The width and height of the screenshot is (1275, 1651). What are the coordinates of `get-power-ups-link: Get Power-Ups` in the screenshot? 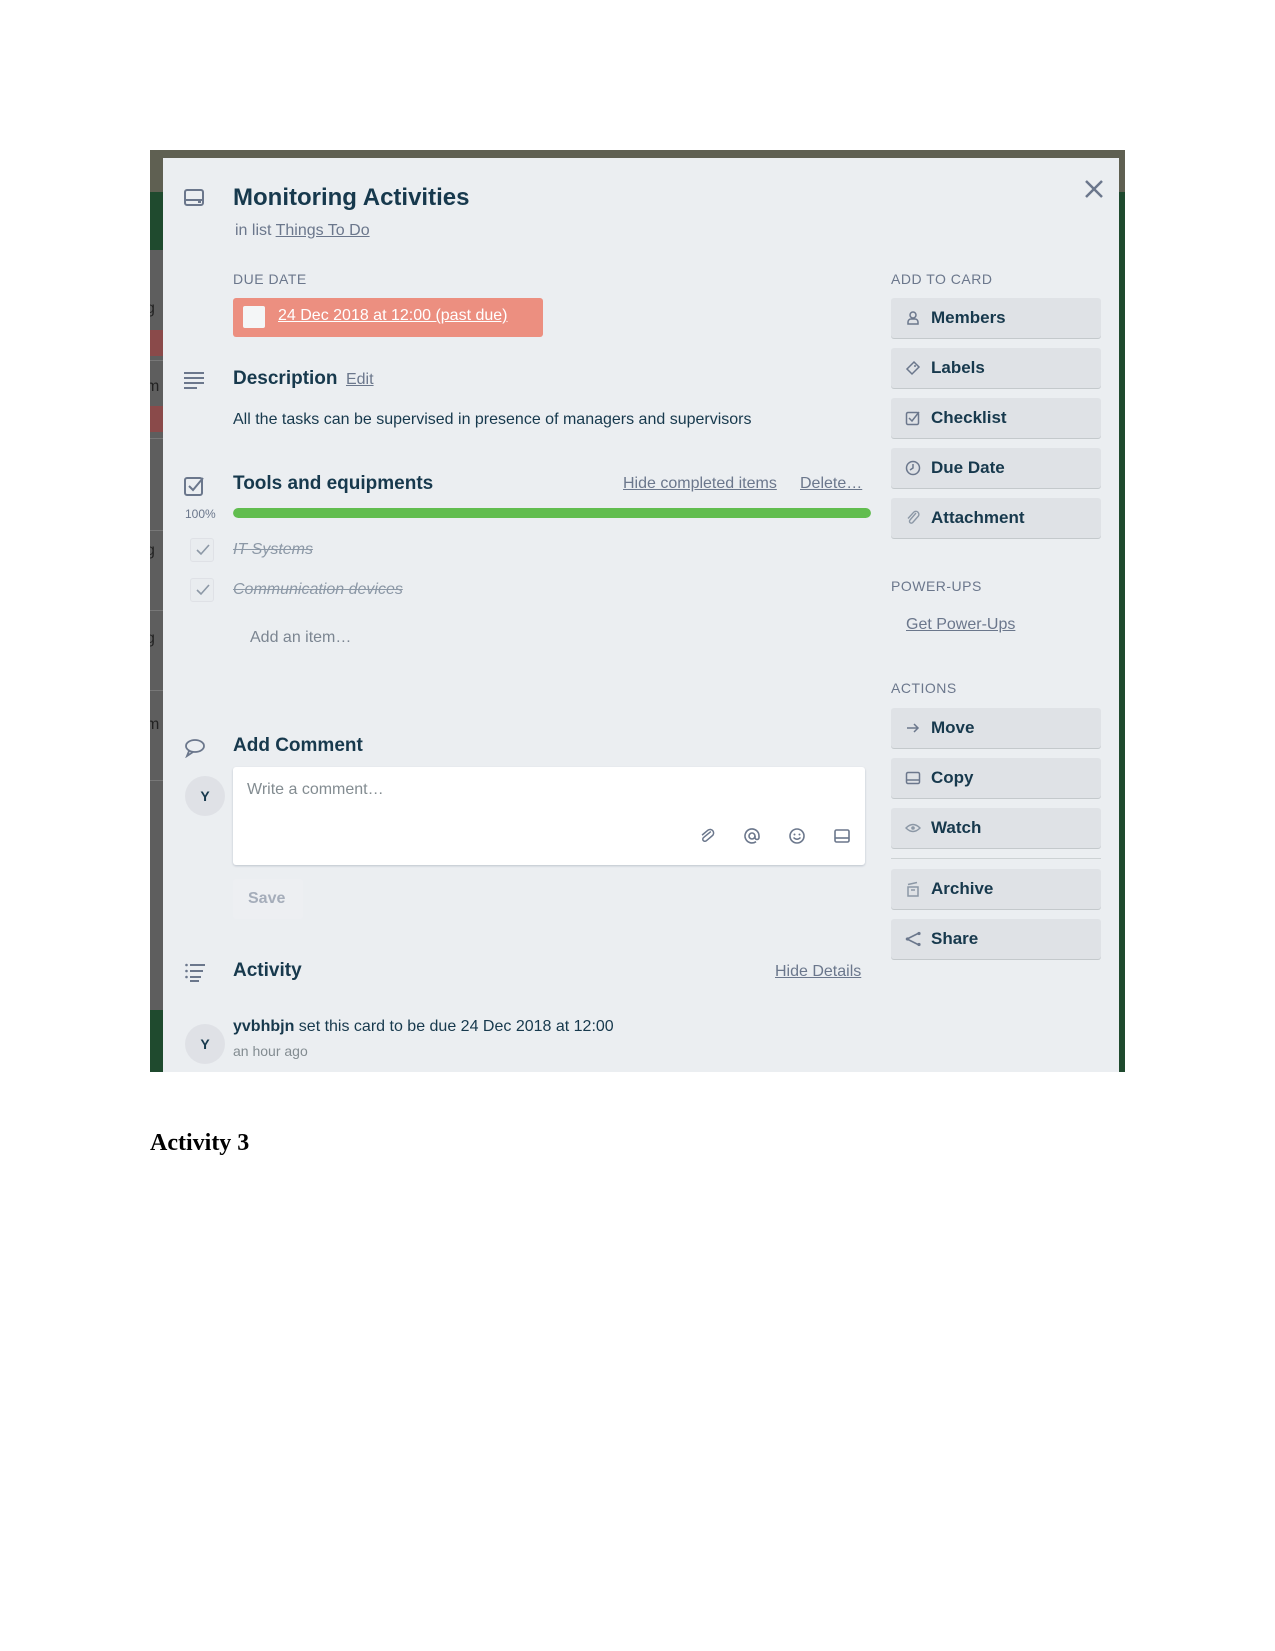 It's located at (960, 625).